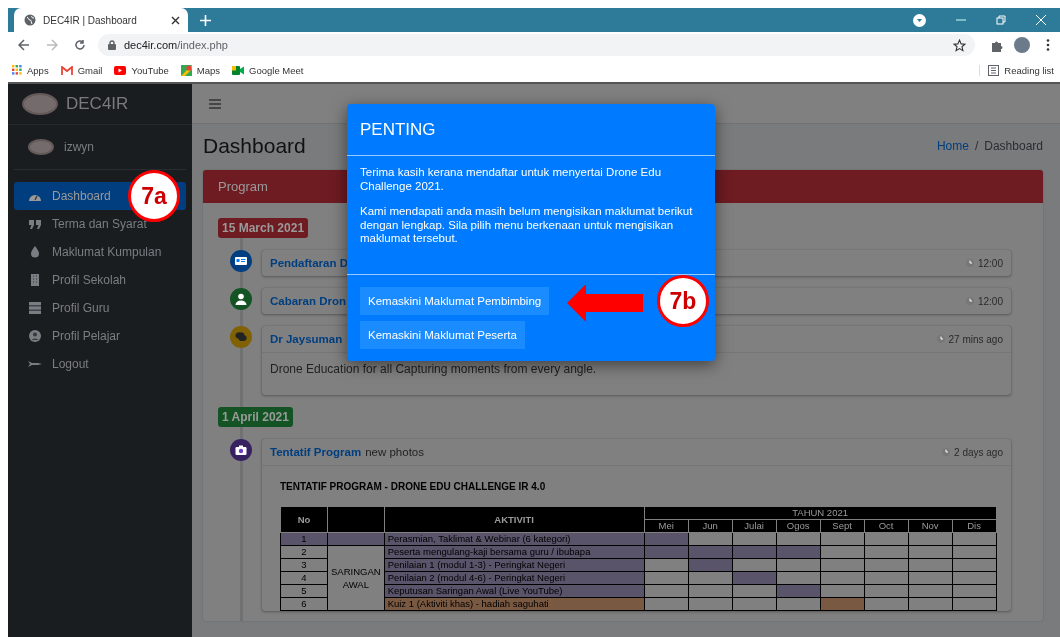  Describe the element at coordinates (304, 604) in the screenshot. I see `table-cell: 6` at that location.